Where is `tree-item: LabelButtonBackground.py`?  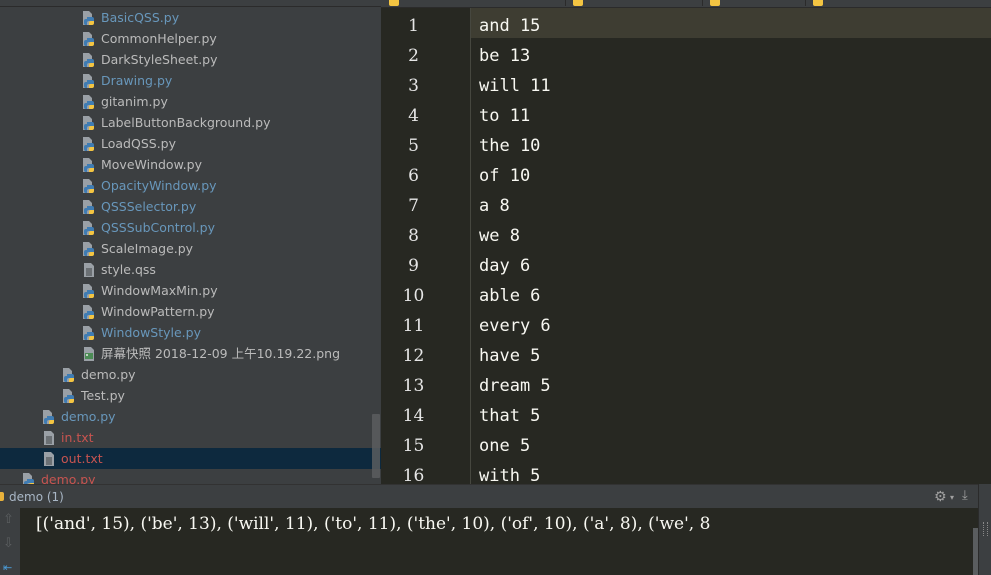
tree-item: LabelButtonBackground.py is located at coordinates (190, 122).